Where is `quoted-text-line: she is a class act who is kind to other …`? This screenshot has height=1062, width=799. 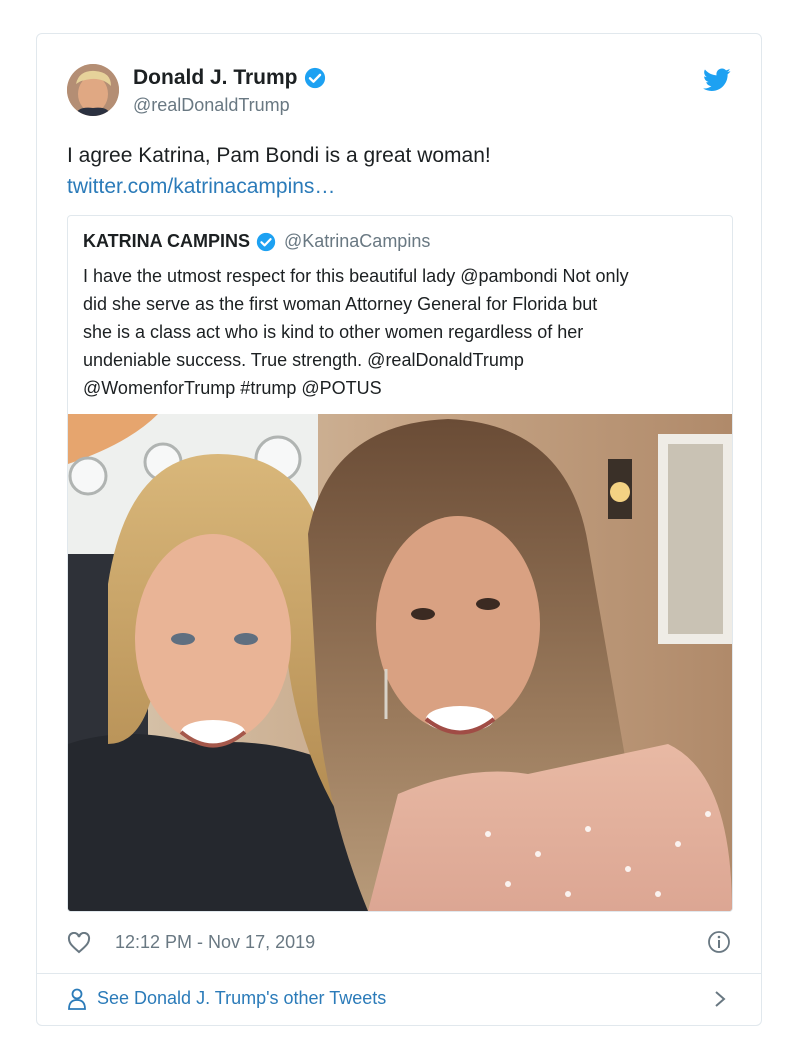
quoted-text-line: she is a class act who is kind to other … is located at coordinates (333, 332).